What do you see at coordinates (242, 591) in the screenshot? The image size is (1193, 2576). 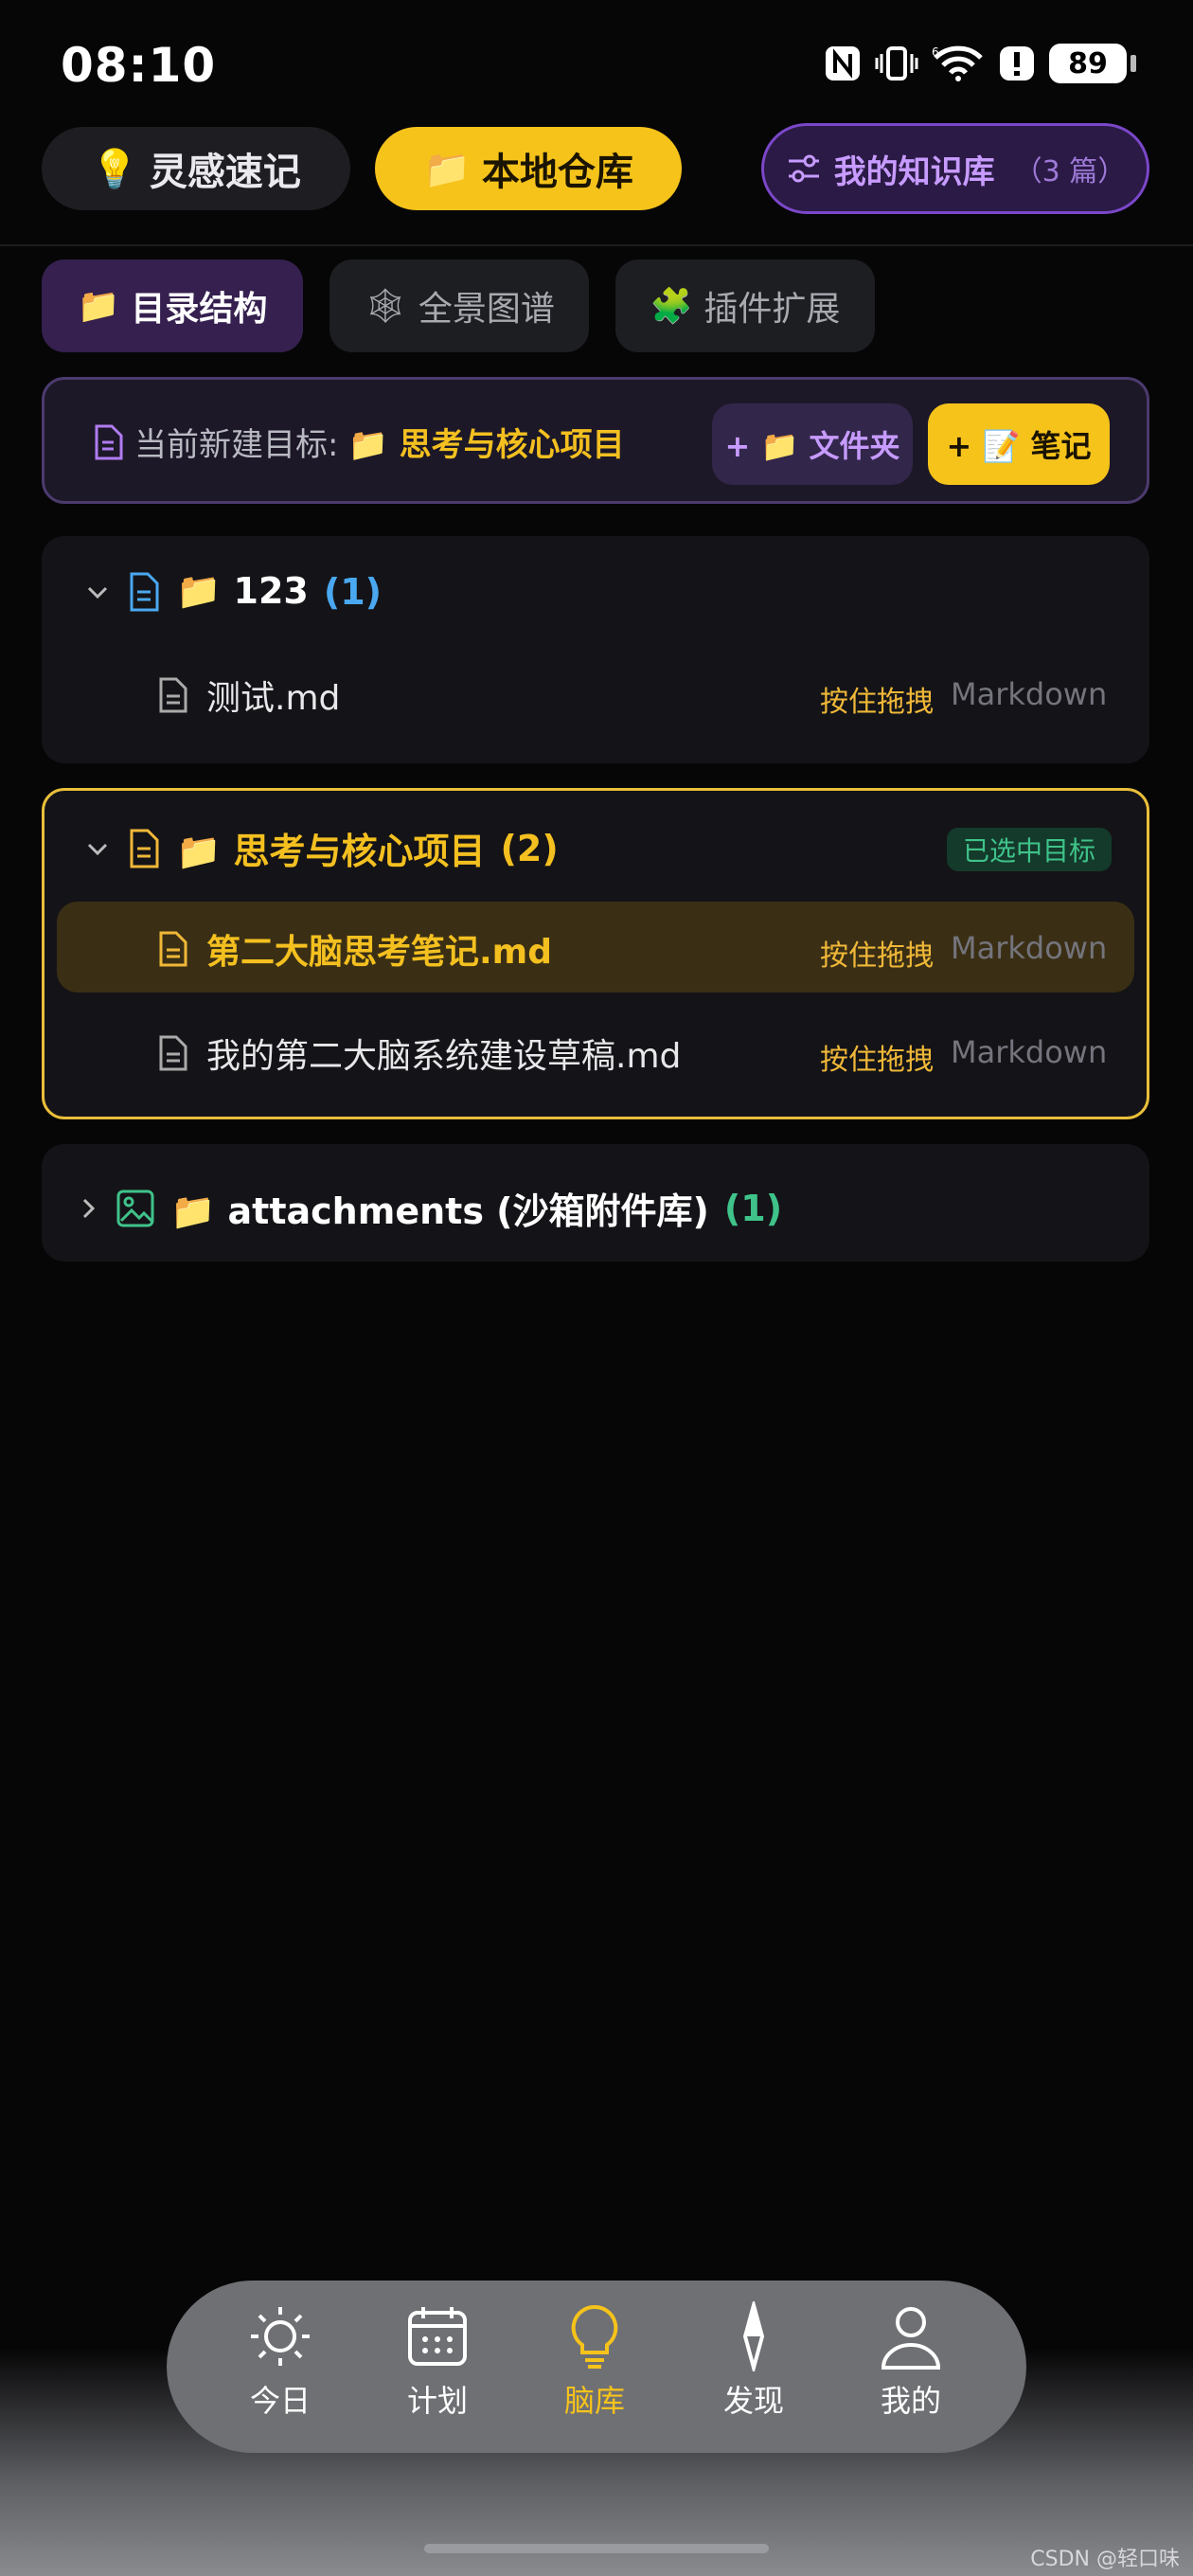 I see `folder-name: 📁 123` at bounding box center [242, 591].